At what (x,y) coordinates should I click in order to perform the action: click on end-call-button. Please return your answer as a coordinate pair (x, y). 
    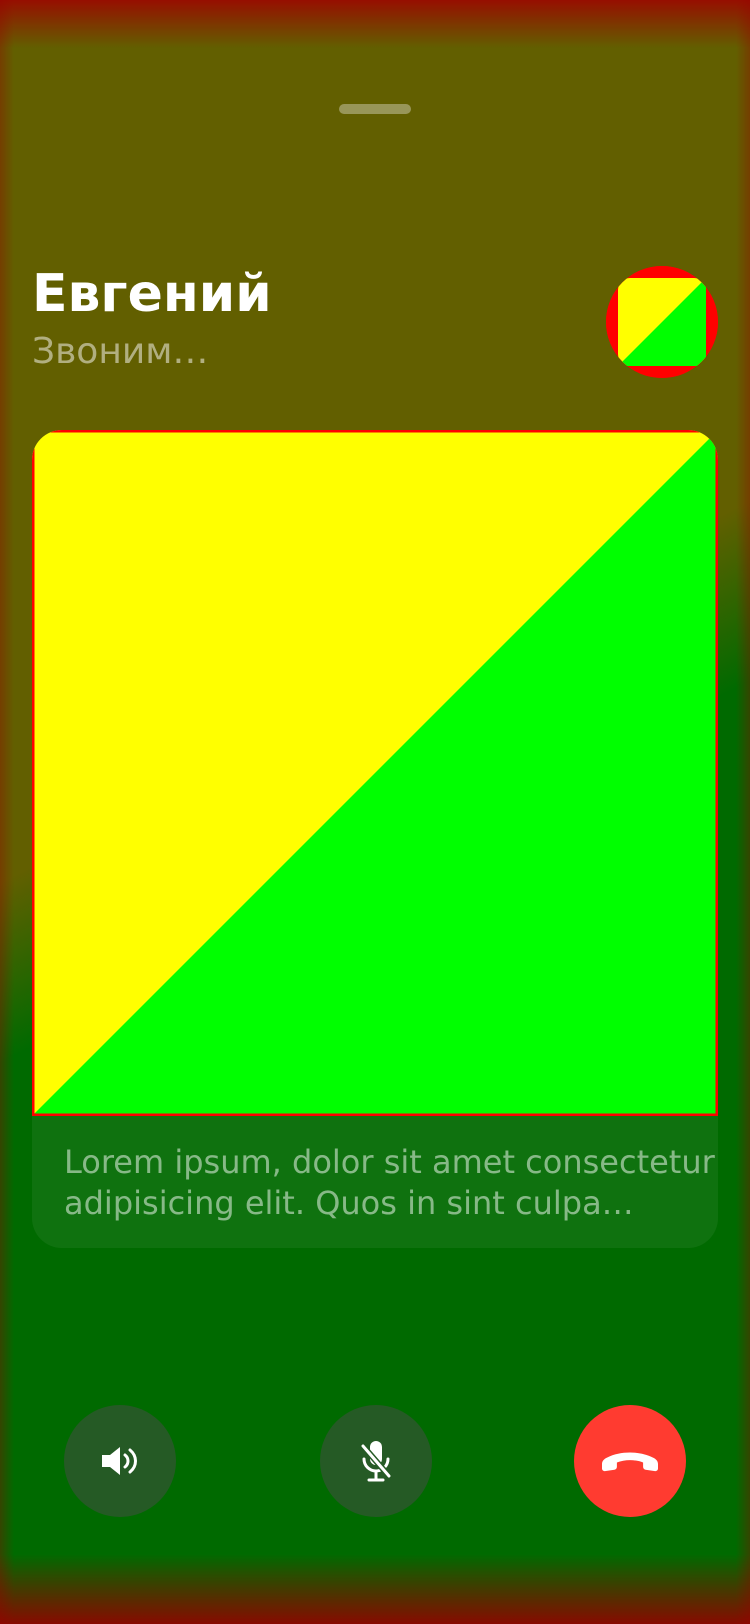
    Looking at the image, I should click on (630, 1461).